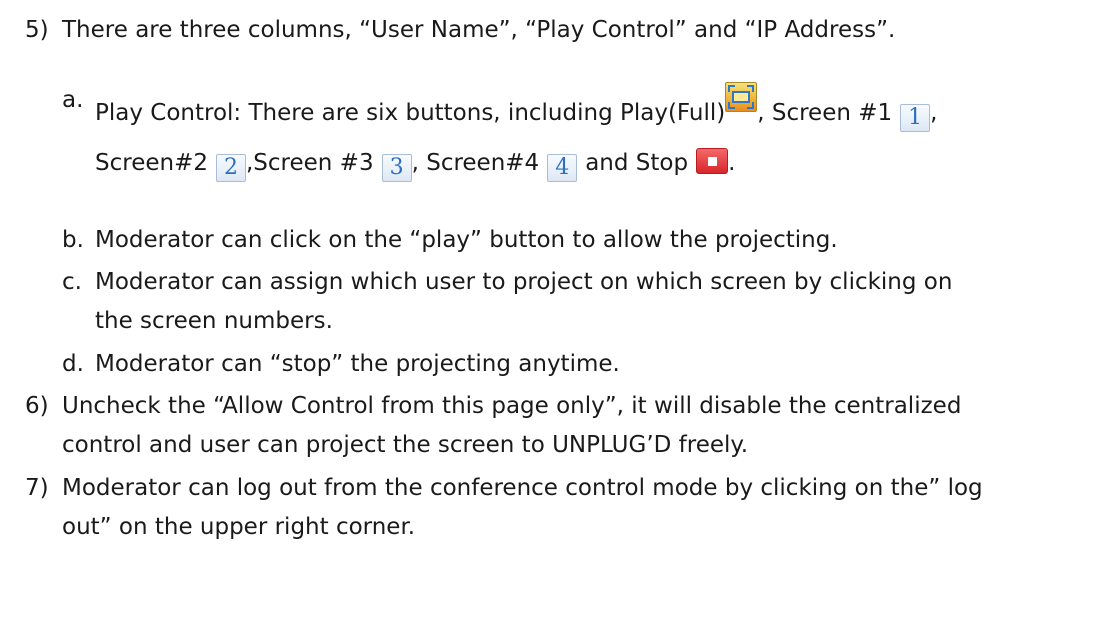  Describe the element at coordinates (741, 97) in the screenshot. I see `play-full-icon` at that location.